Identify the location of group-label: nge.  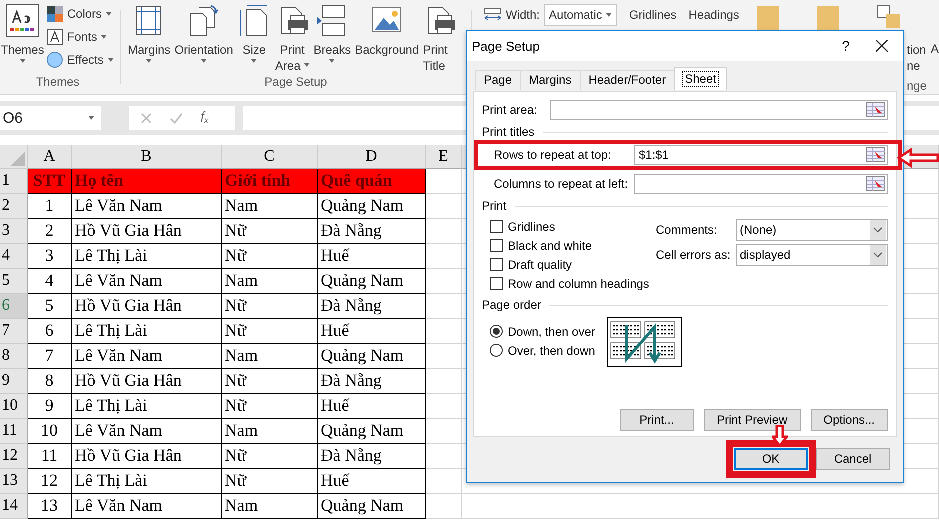
(916, 86).